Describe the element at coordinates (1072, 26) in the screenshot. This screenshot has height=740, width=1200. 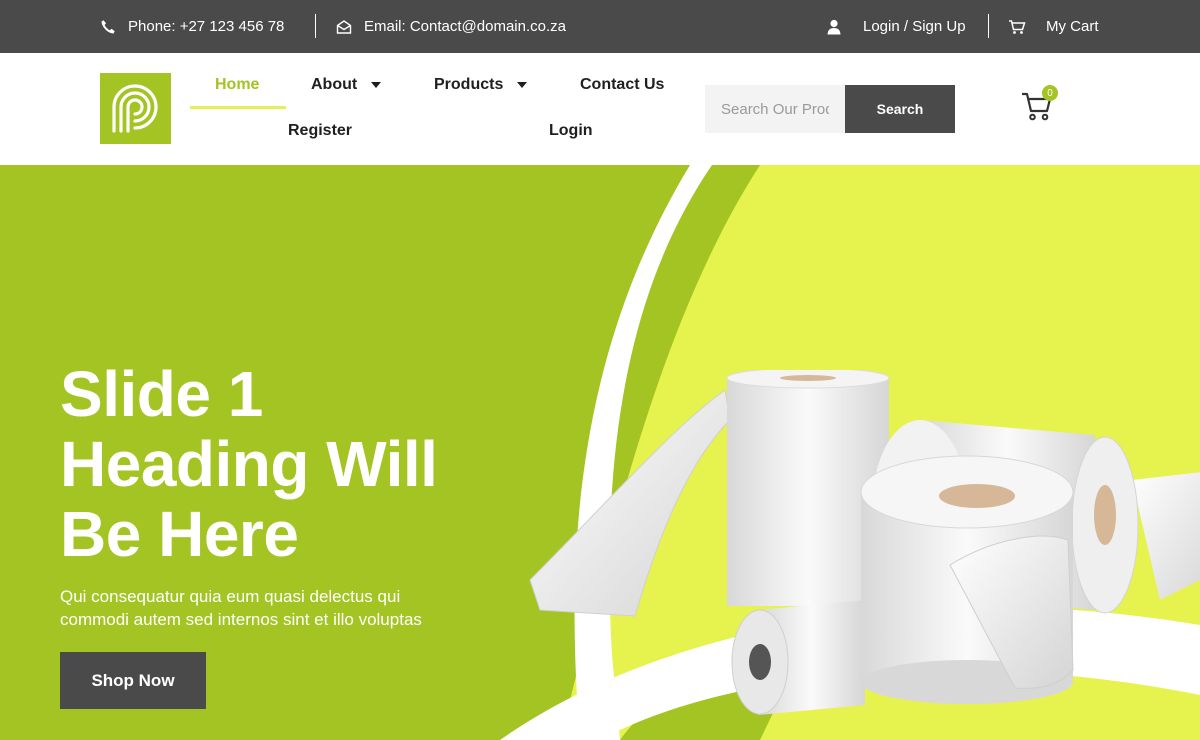
I see `my-cart-text: My Cart` at that location.